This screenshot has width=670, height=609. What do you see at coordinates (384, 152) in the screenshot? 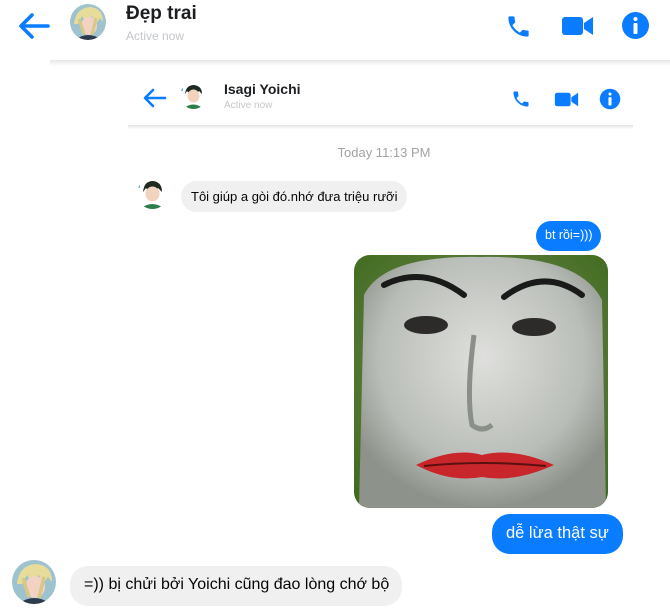
I see `message-timestamp: Today 11:13 PM` at bounding box center [384, 152].